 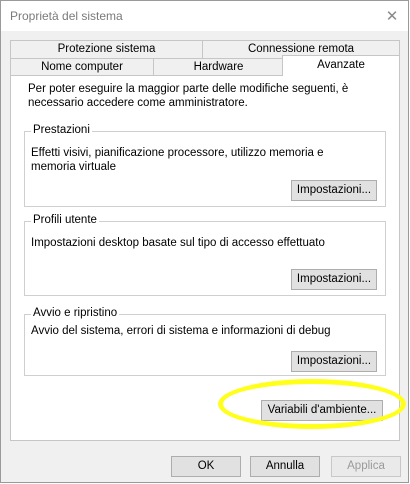 I want to click on cancel-button: Annulla, so click(x=285, y=466).